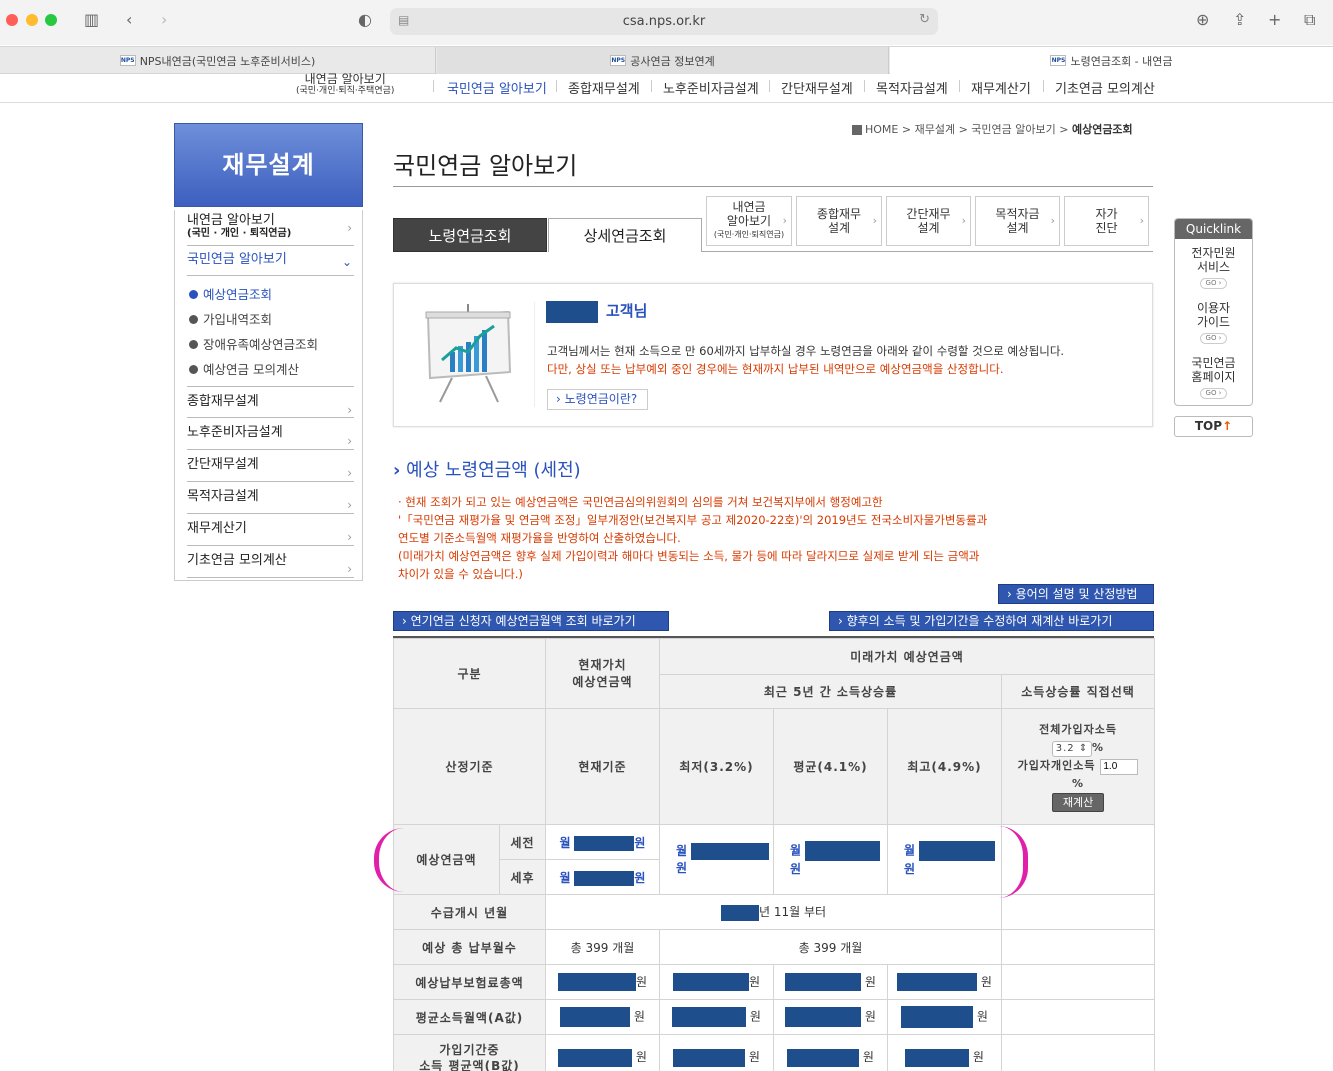  Describe the element at coordinates (531, 621) in the screenshot. I see `deferred-pension-button: › 연기연금 신청자 예상연금월액 조회 바로가기` at that location.